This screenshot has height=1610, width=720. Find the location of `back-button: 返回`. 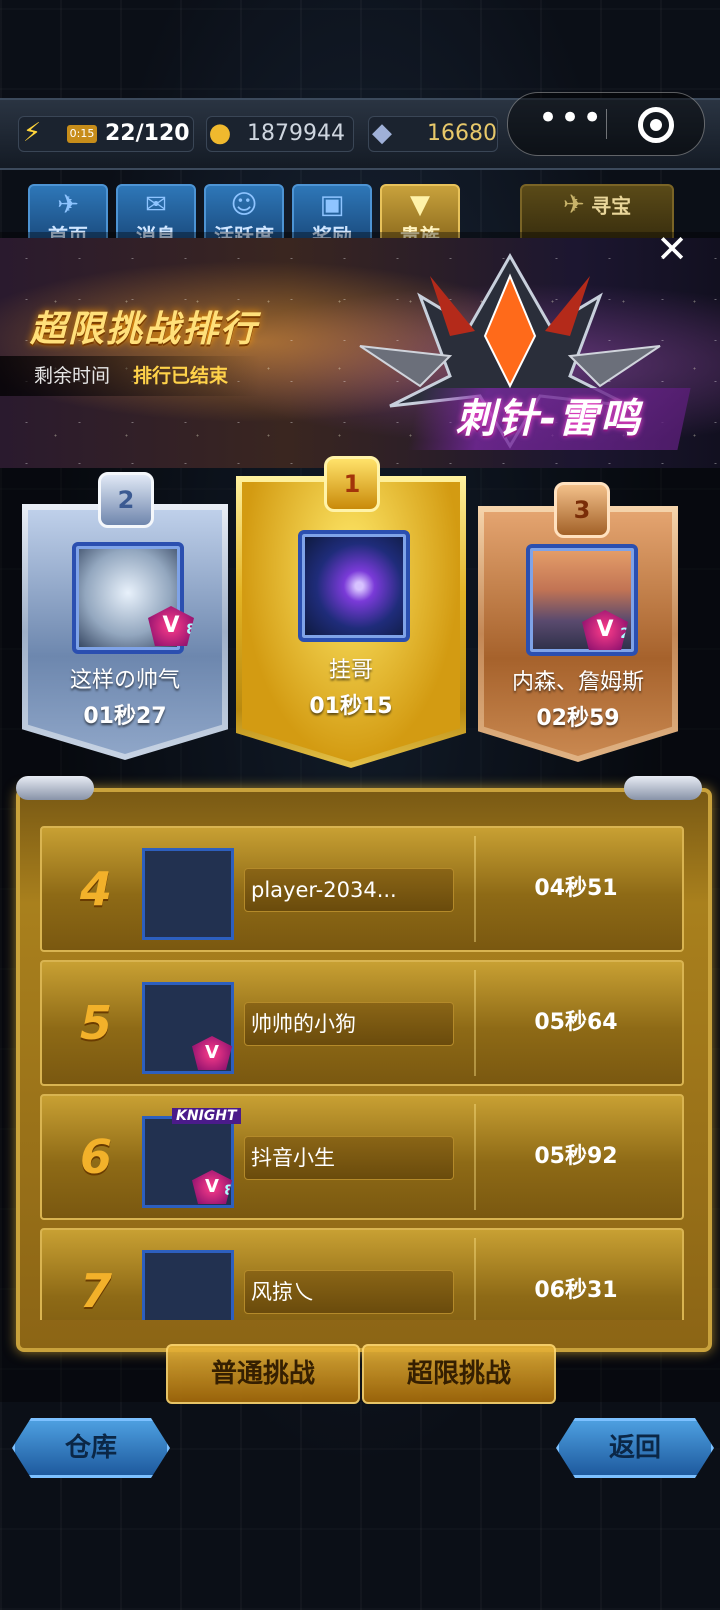

back-button: 返回 is located at coordinates (635, 1448).